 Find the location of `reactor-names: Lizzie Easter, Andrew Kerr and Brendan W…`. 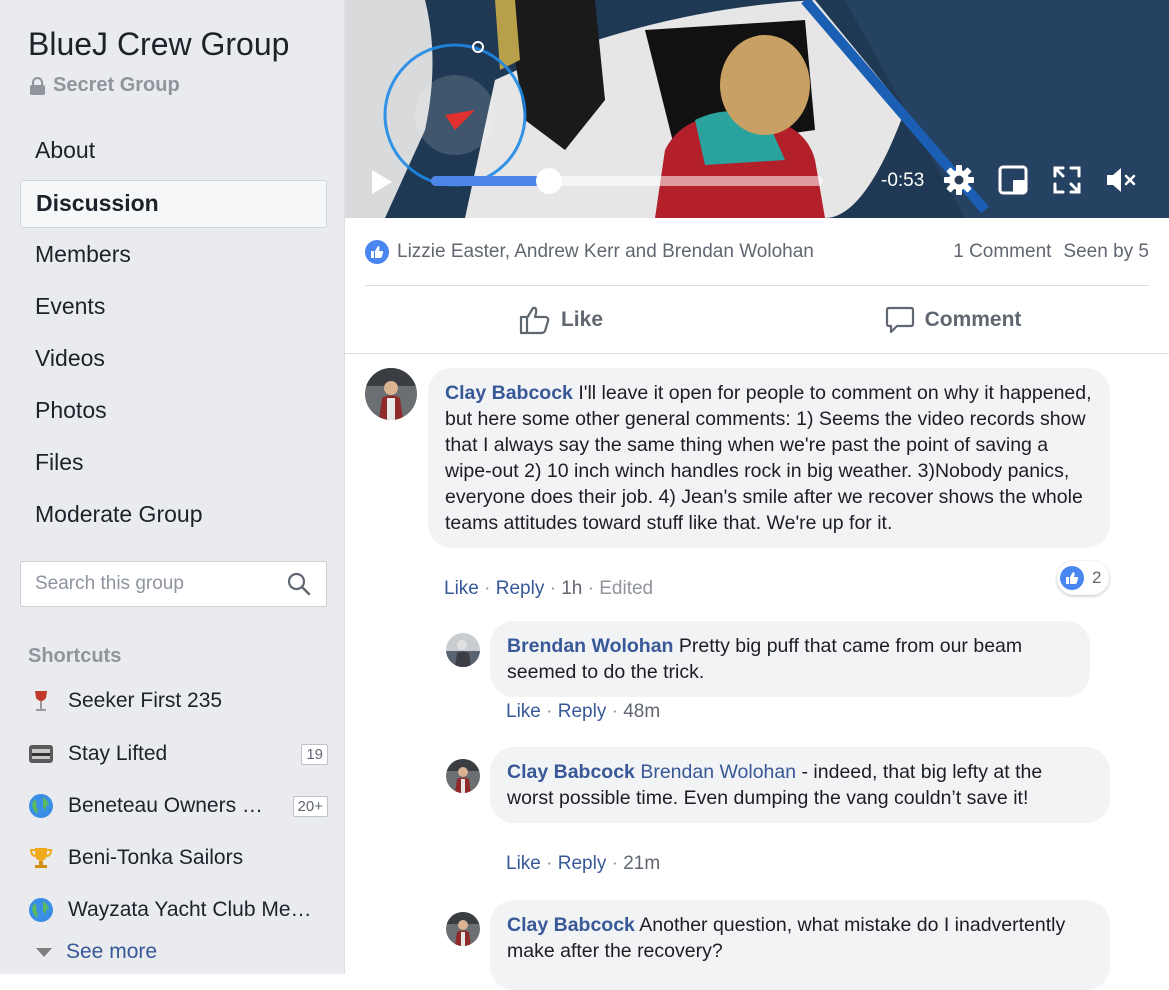

reactor-names: Lizzie Easter, Andrew Kerr and Brendan W… is located at coordinates (675, 252).